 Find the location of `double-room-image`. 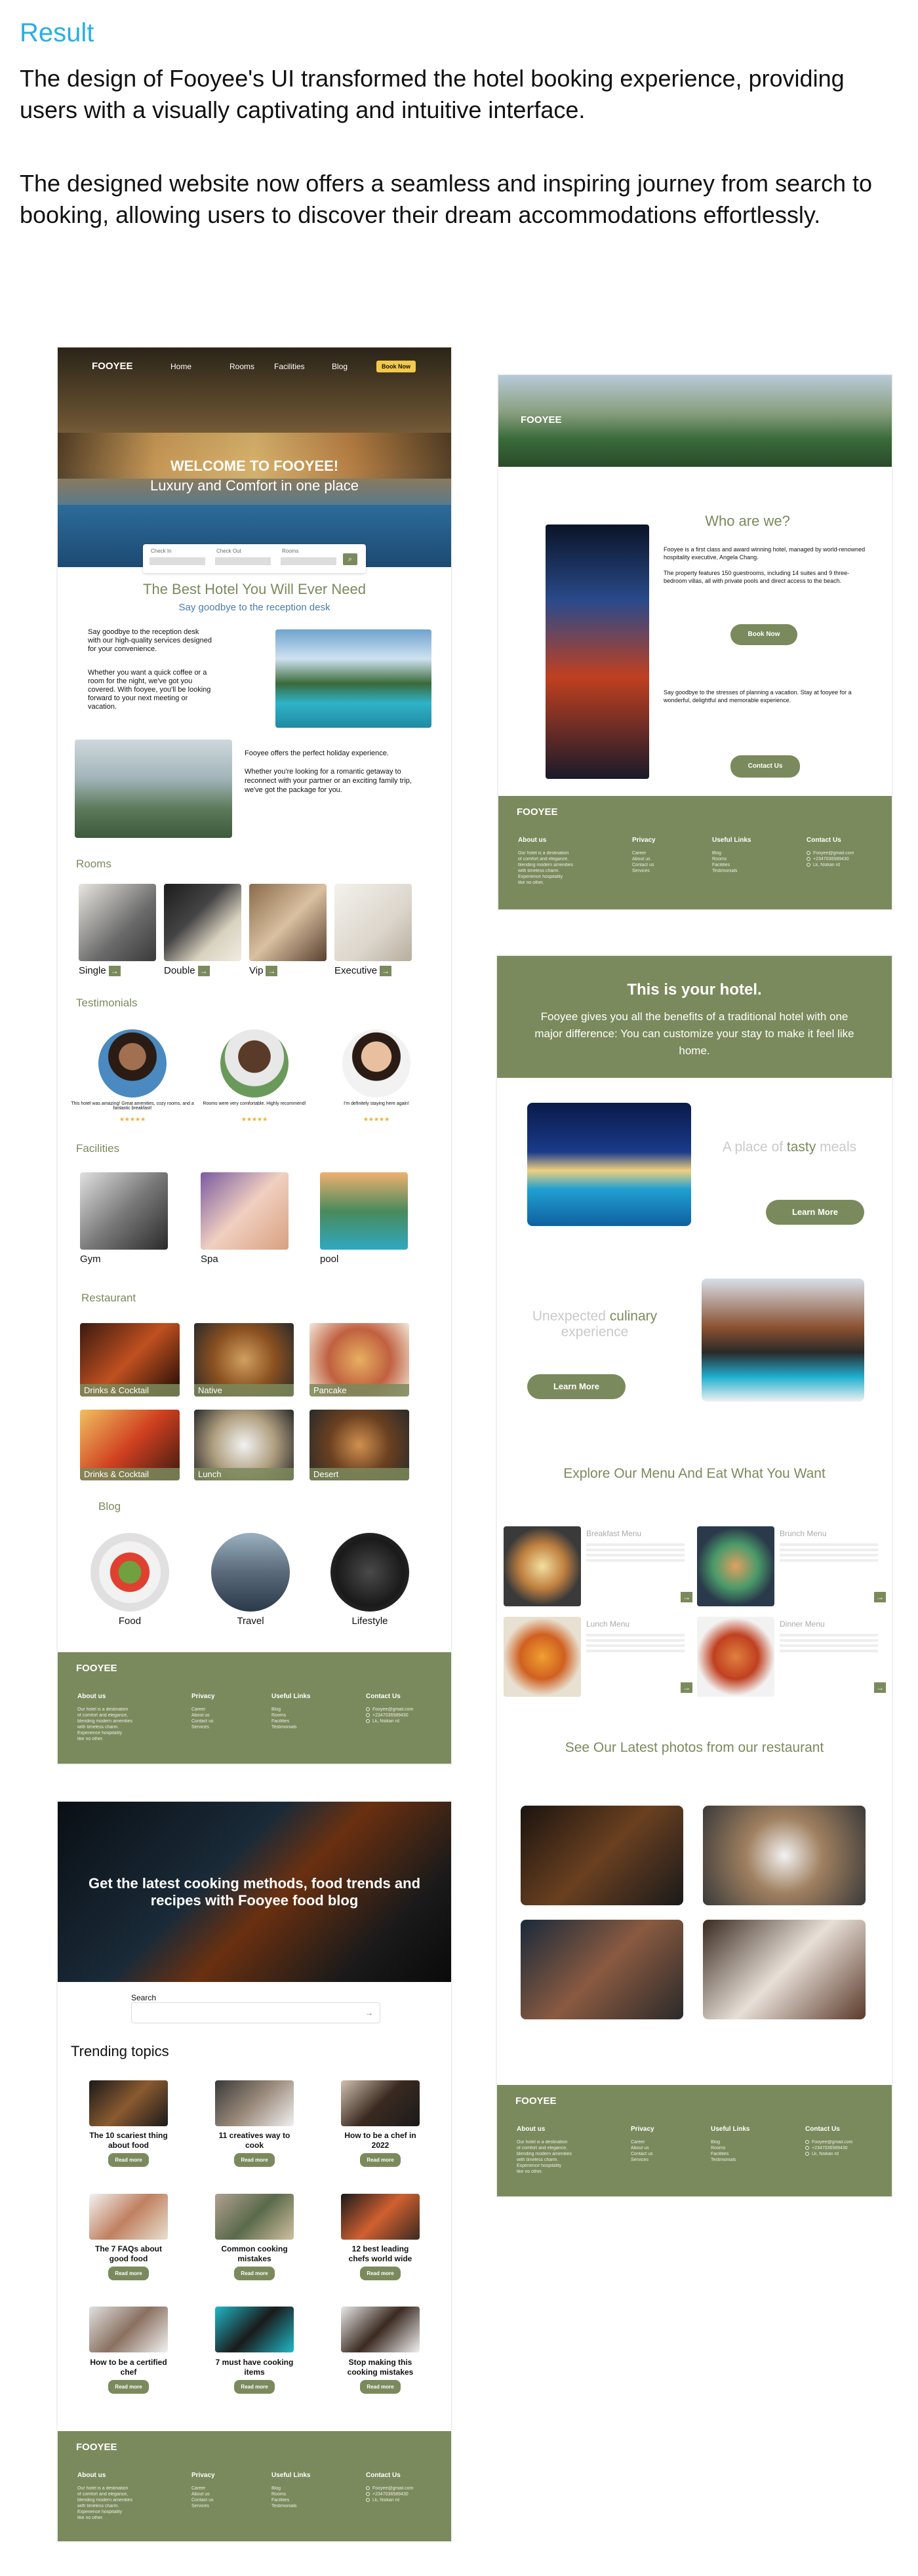

double-room-image is located at coordinates (202, 922).